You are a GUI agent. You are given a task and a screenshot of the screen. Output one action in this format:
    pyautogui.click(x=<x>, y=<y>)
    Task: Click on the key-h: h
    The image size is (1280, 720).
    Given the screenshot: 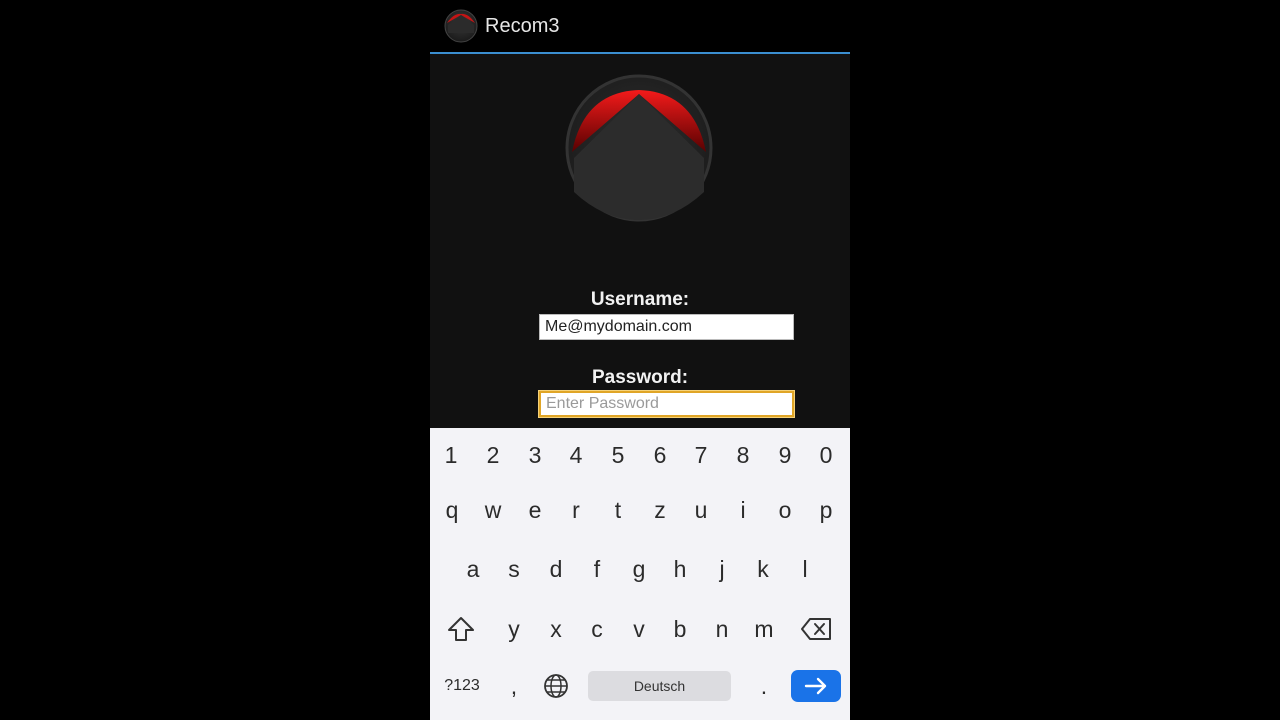 What is the action you would take?
    pyautogui.click(x=680, y=569)
    